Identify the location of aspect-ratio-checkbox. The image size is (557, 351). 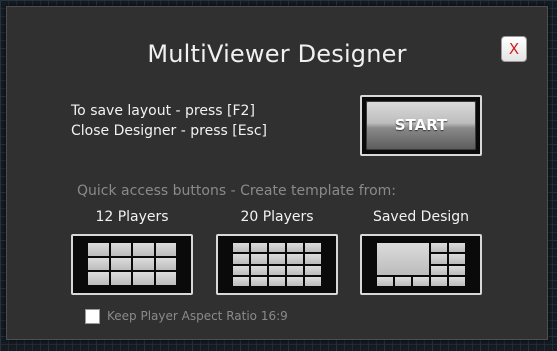
(92, 316).